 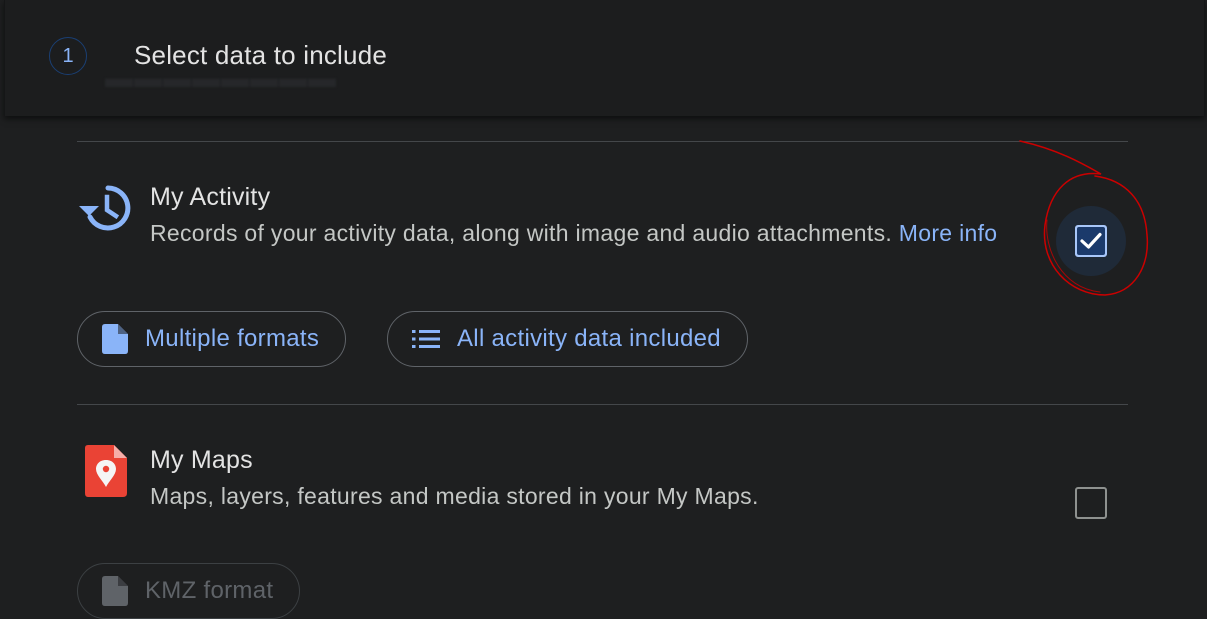 I want to click on include-my-activity-checkbox, so click(x=1091, y=241).